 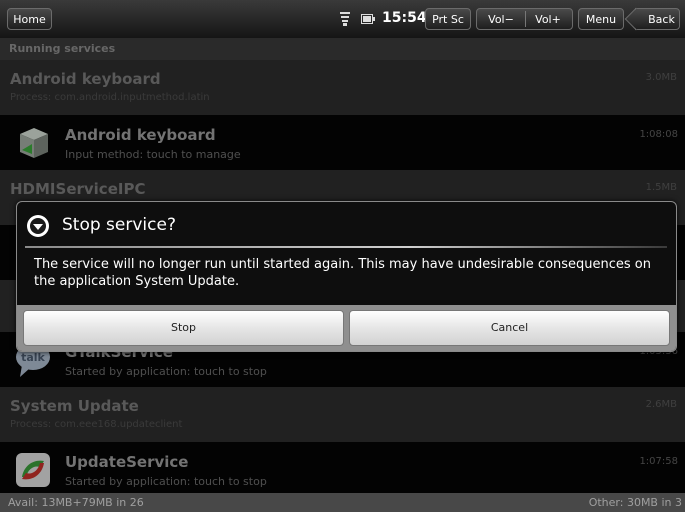 What do you see at coordinates (448, 19) in the screenshot?
I see `print-screen-button: Prt Sc` at bounding box center [448, 19].